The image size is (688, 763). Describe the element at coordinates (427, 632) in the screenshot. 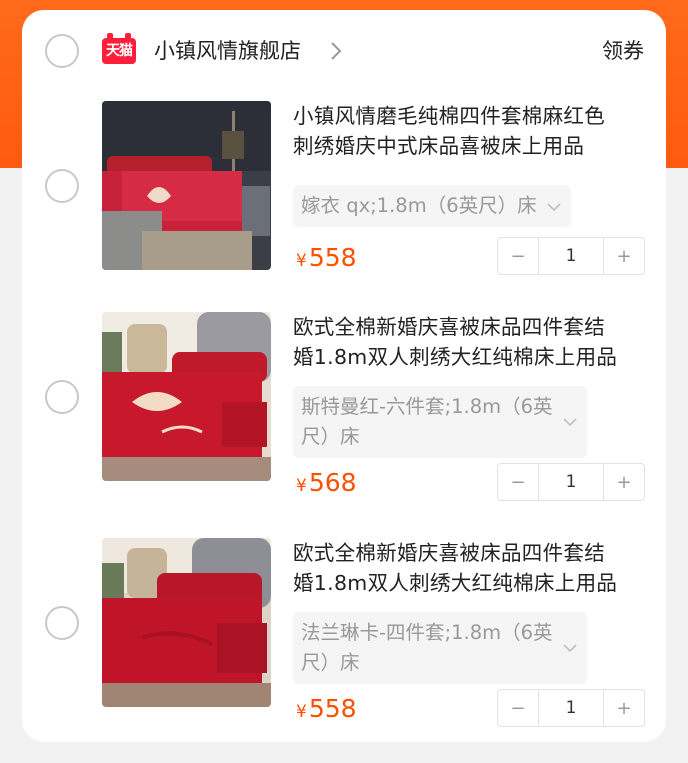

I see `sku-text: 法兰琳卡-四件套;1.8m（6英` at that location.